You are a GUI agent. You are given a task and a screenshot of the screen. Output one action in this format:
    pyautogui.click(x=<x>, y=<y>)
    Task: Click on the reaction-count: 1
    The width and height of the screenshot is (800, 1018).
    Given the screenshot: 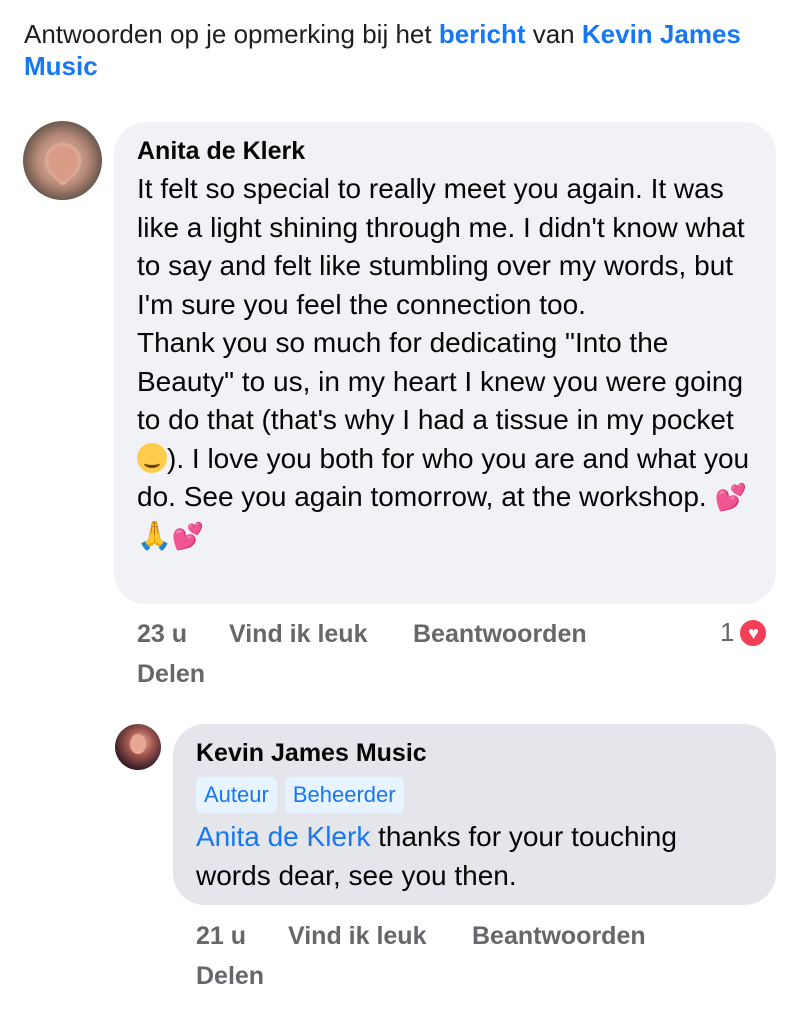 What is the action you would take?
    pyautogui.click(x=727, y=632)
    